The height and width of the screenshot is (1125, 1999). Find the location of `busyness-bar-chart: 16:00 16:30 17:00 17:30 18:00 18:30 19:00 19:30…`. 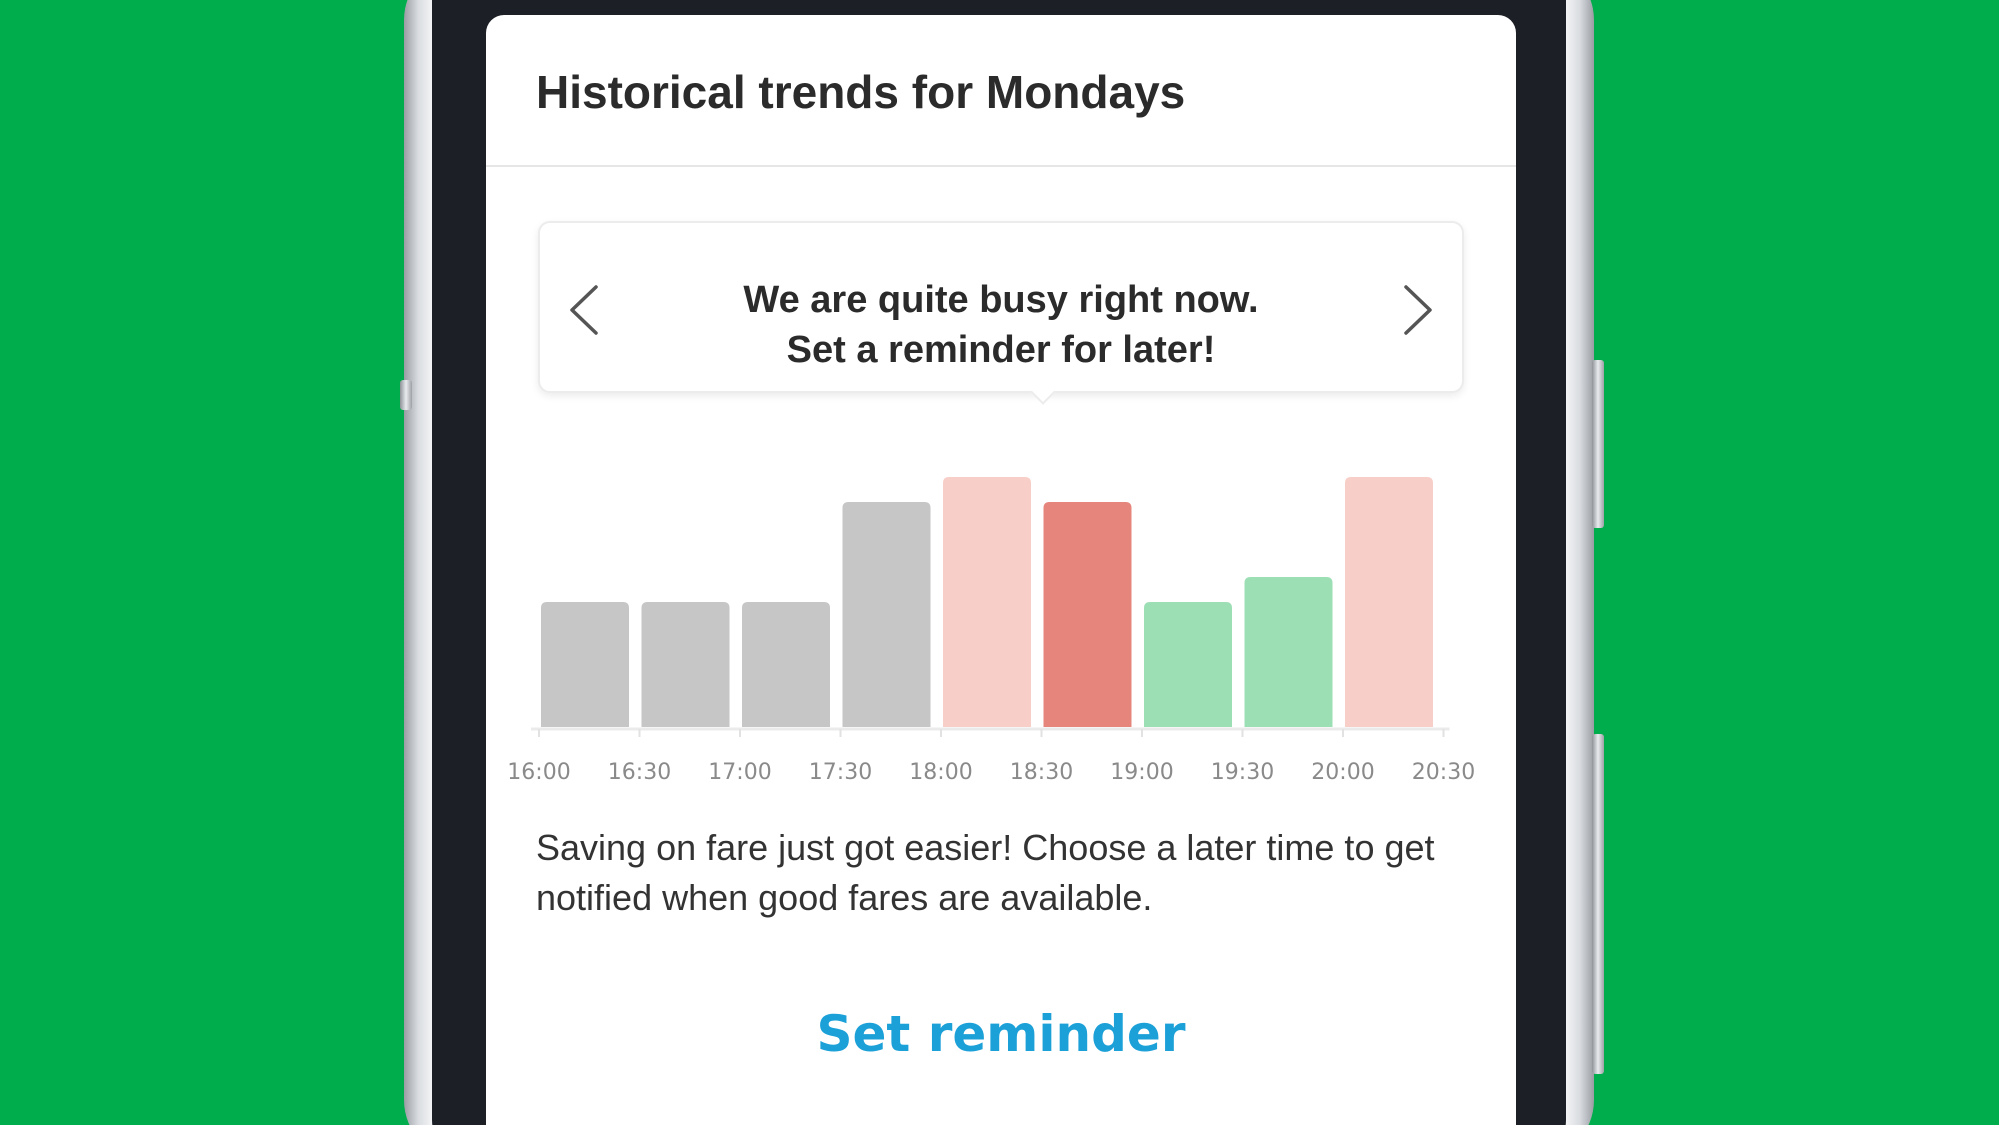

busyness-bar-chart: 16:00 16:30 17:00 17:30 18:00 18:30 19:00 19:30… is located at coordinates (1001, 625).